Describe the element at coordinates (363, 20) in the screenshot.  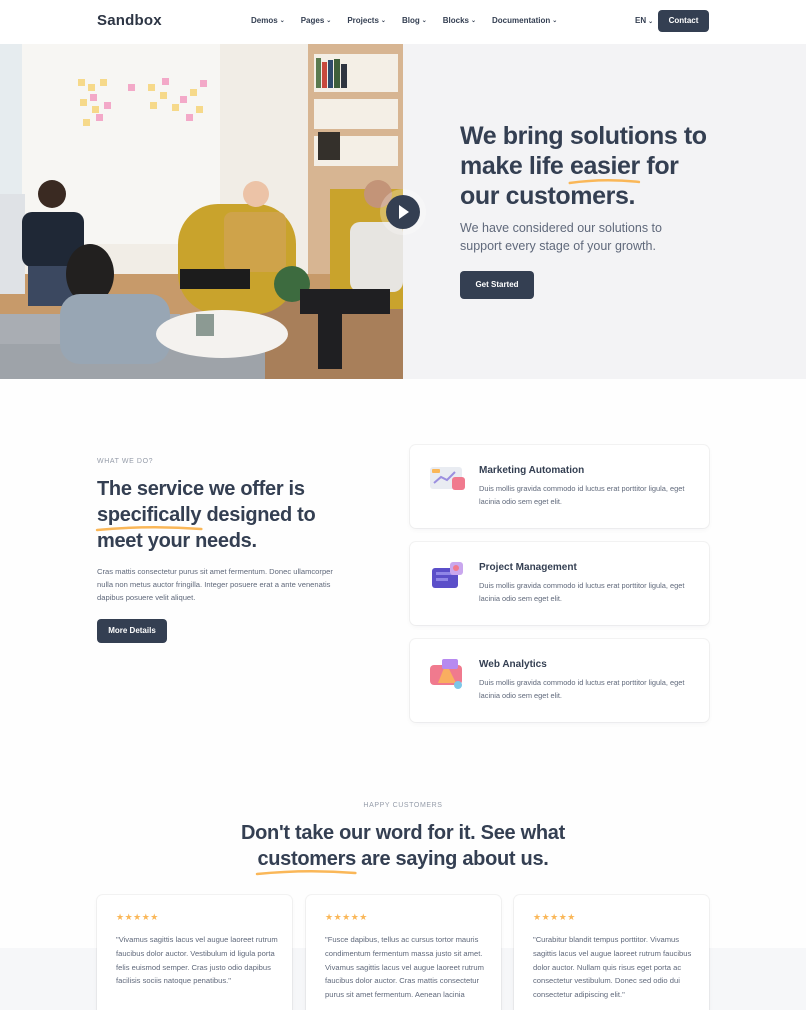
I see `menu-item-label: Projects` at that location.